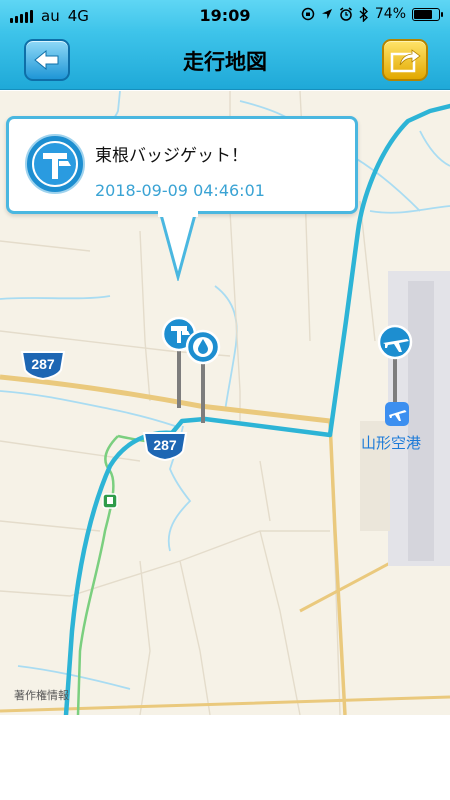 The width and height of the screenshot is (450, 800). I want to click on badge-pin-airport, so click(395, 364).